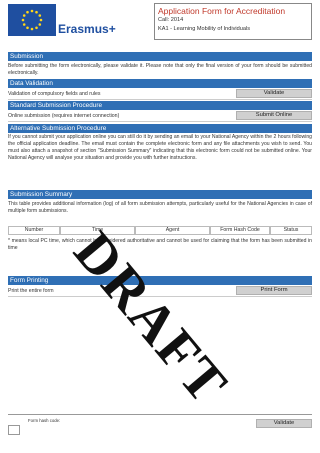  Describe the element at coordinates (14, 430) in the screenshot. I see `form-hash-code-box` at that location.